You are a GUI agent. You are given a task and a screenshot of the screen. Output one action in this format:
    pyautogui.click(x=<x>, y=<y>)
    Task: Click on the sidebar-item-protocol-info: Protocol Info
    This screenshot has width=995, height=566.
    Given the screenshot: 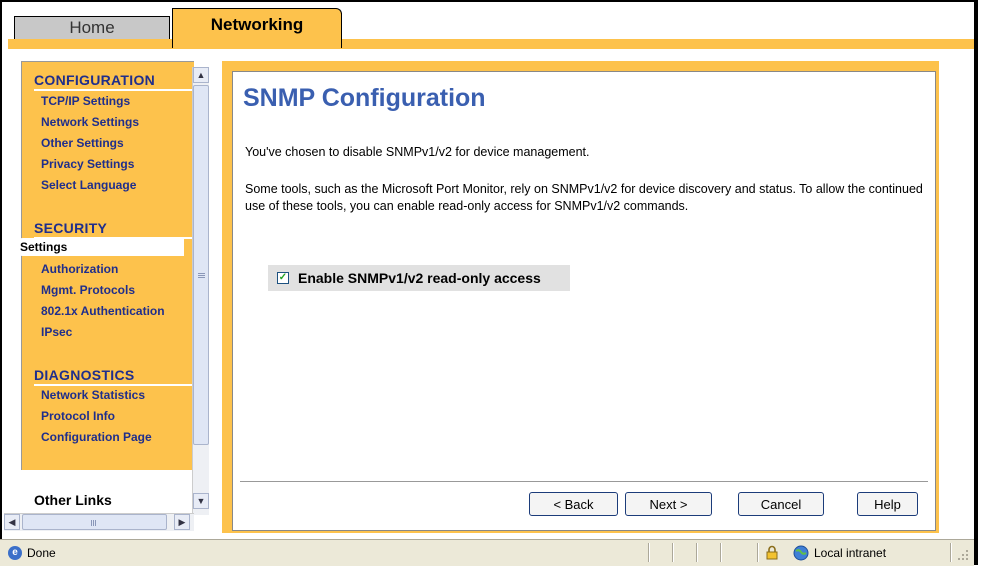 What is the action you would take?
    pyautogui.click(x=78, y=416)
    